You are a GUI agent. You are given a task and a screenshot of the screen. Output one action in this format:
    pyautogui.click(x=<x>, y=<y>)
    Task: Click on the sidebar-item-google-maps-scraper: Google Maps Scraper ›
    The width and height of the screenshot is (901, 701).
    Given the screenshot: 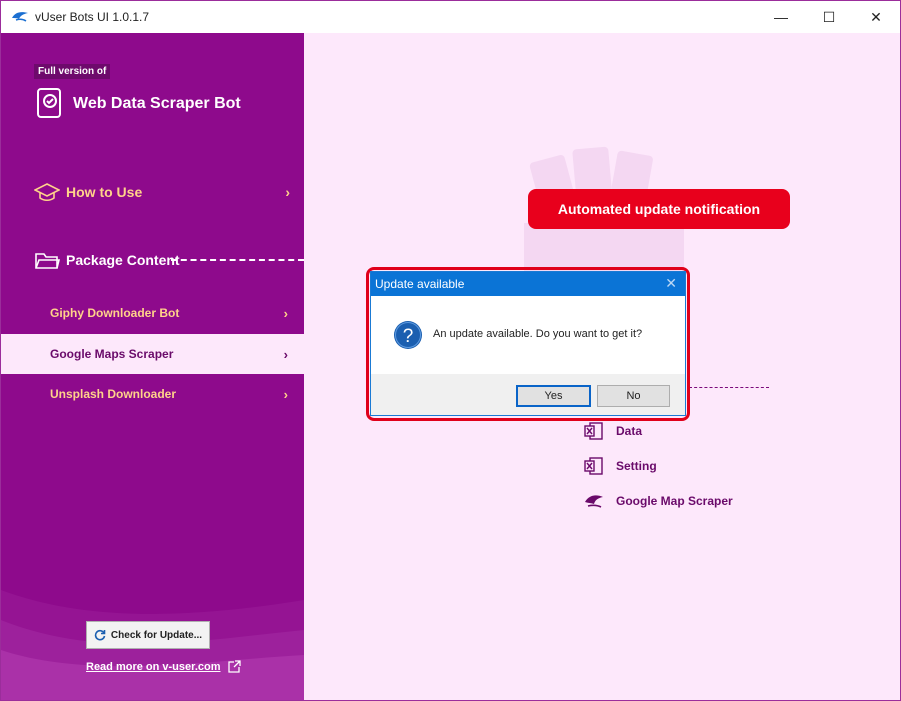 What is the action you would take?
    pyautogui.click(x=152, y=354)
    